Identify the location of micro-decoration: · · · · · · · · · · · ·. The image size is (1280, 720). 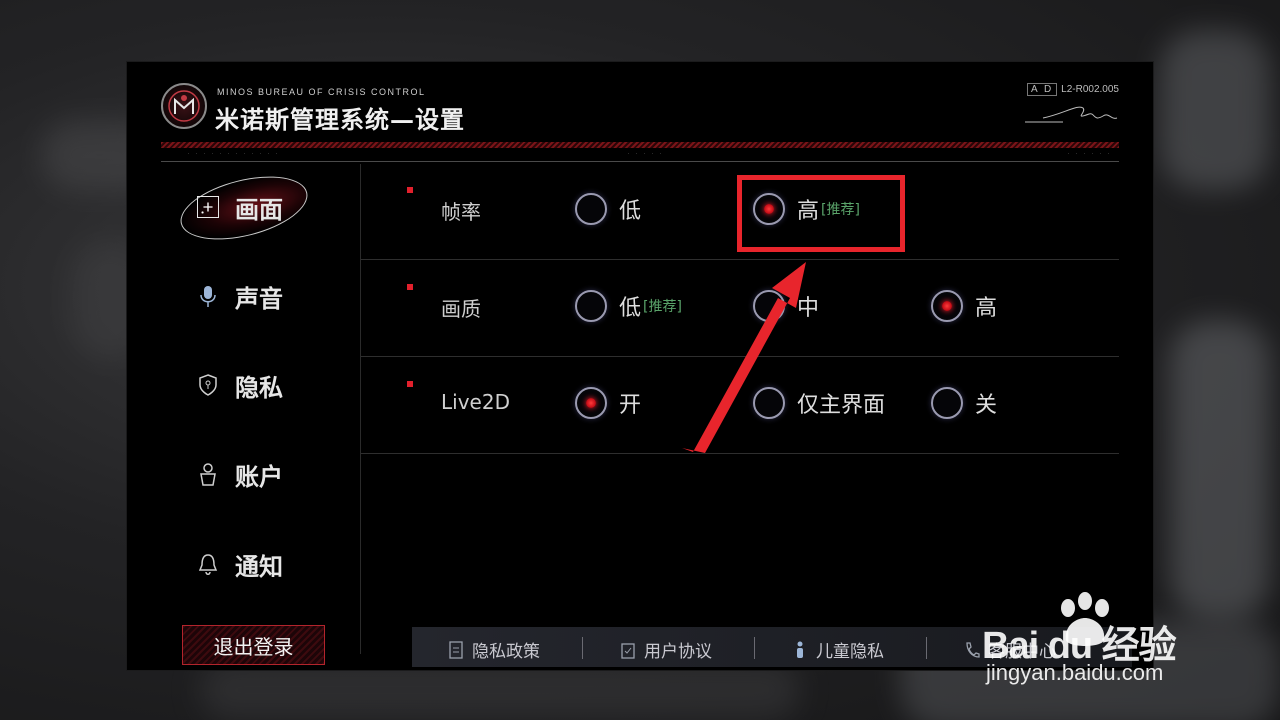
(233, 154).